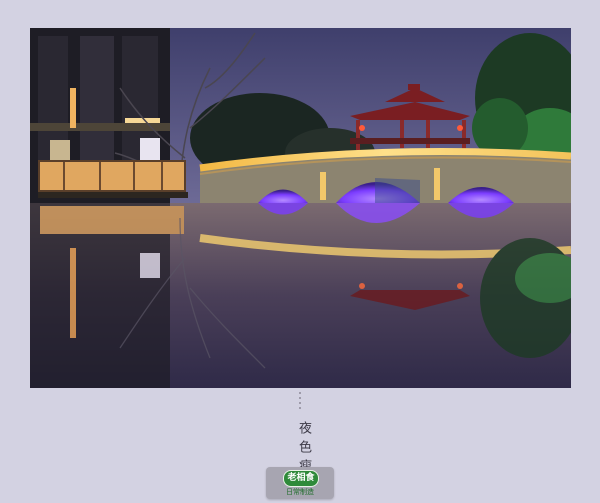 The height and width of the screenshot is (503, 600). What do you see at coordinates (301, 478) in the screenshot?
I see `brand-logo: 老相食` at bounding box center [301, 478].